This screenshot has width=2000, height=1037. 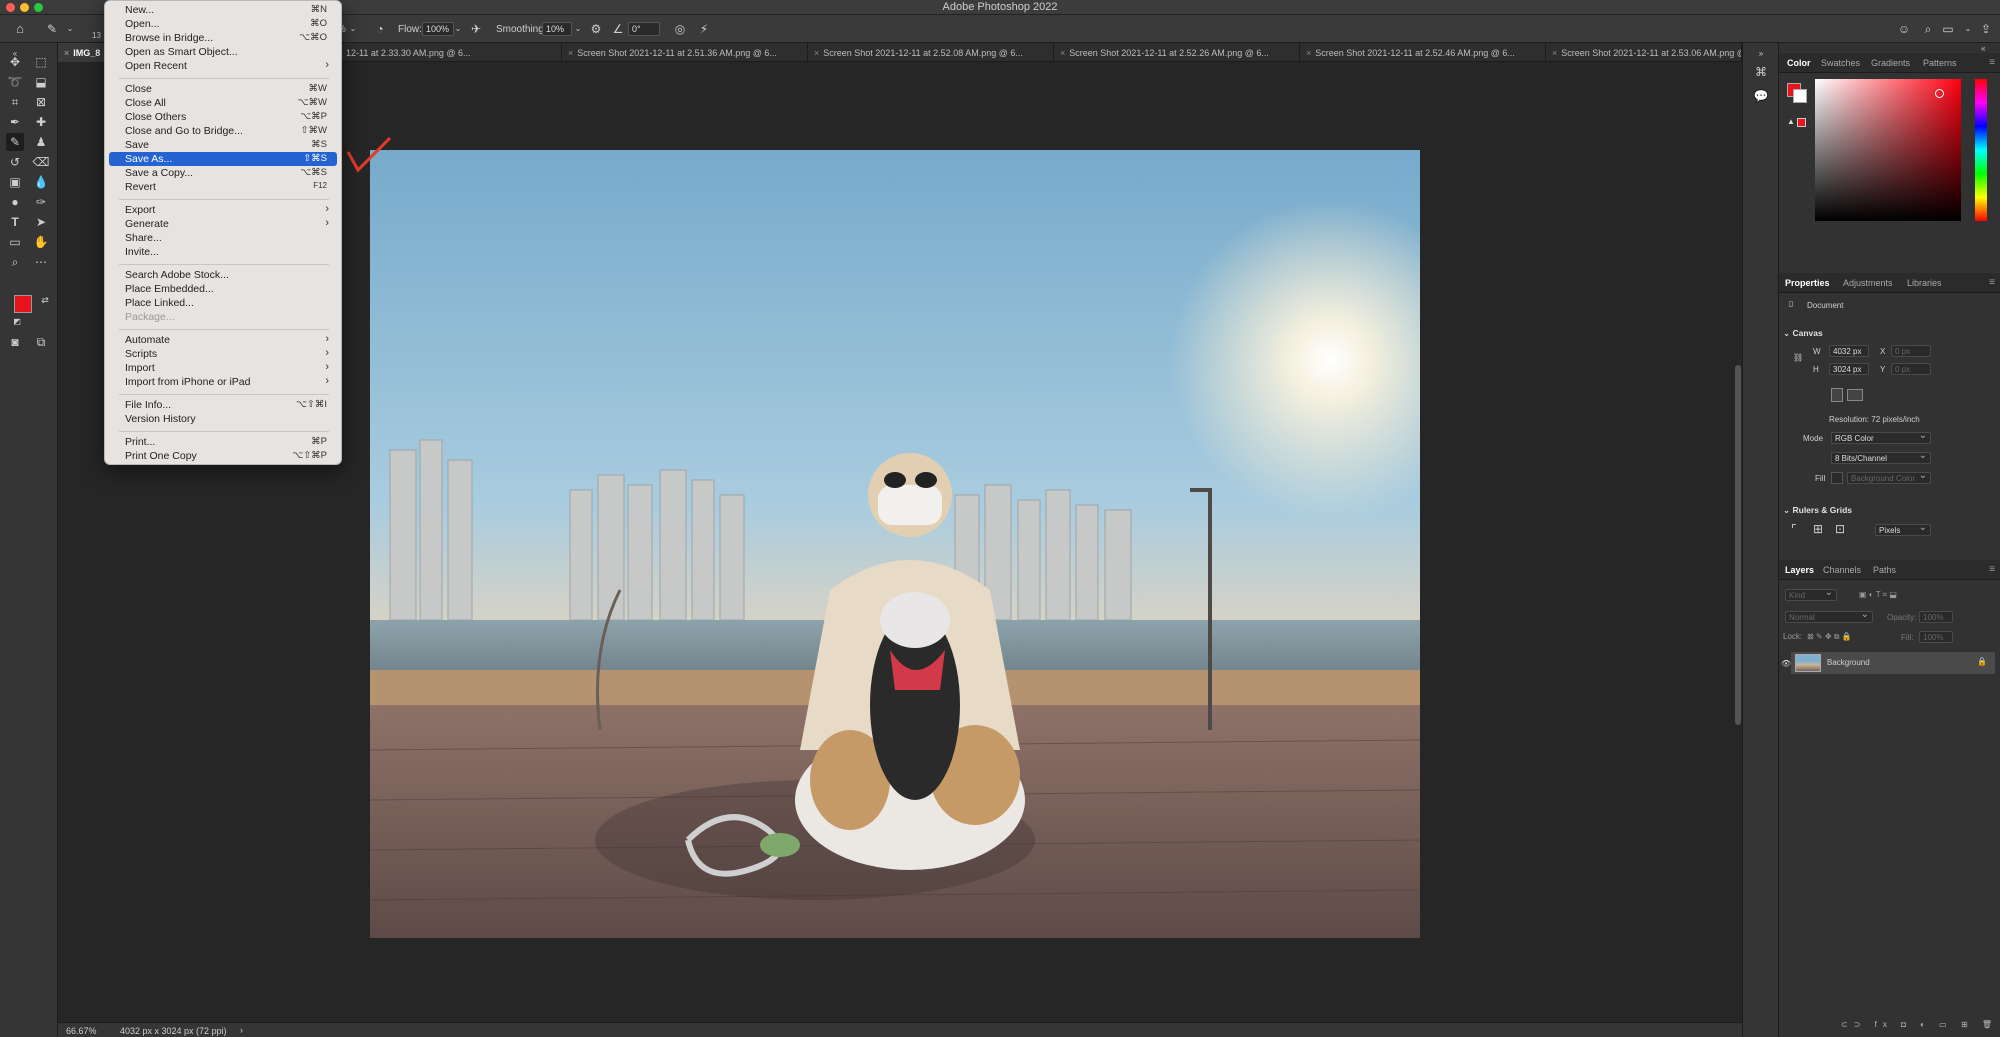 What do you see at coordinates (1799, 570) in the screenshot?
I see `tab-layers: Layers` at bounding box center [1799, 570].